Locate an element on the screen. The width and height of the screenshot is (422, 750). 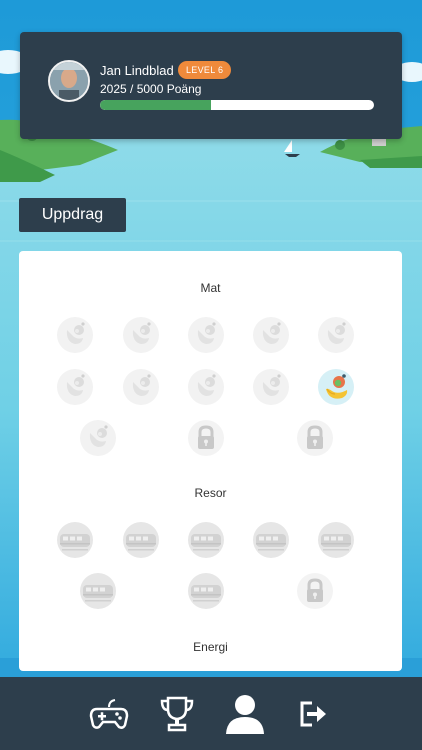
points-progress-bar is located at coordinates (237, 105).